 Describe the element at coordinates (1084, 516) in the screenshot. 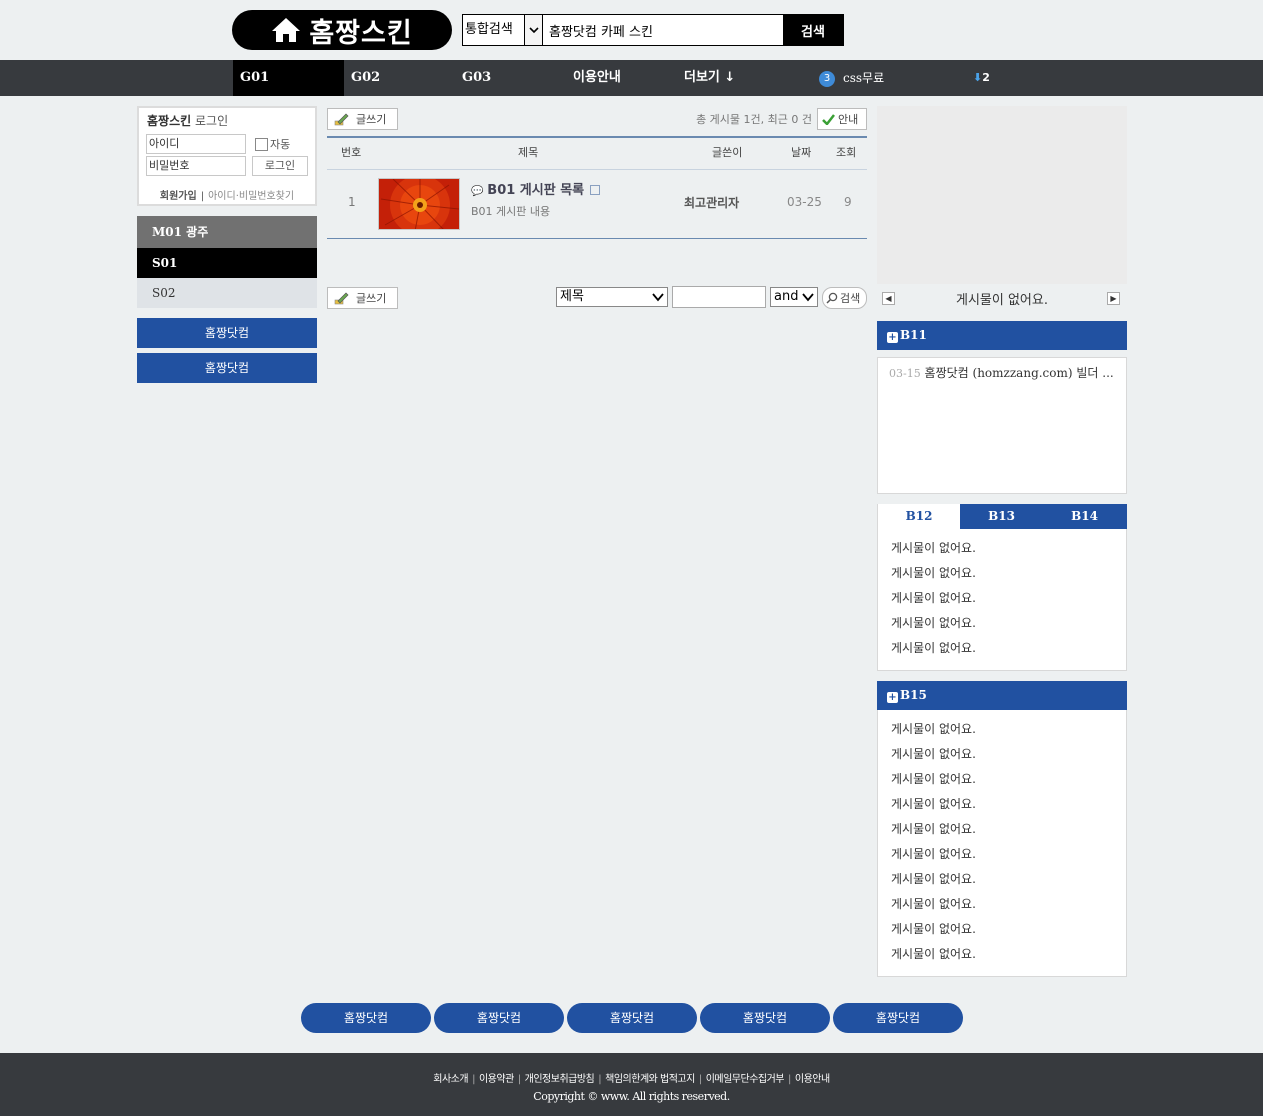

I see `tab-b14: B14` at that location.